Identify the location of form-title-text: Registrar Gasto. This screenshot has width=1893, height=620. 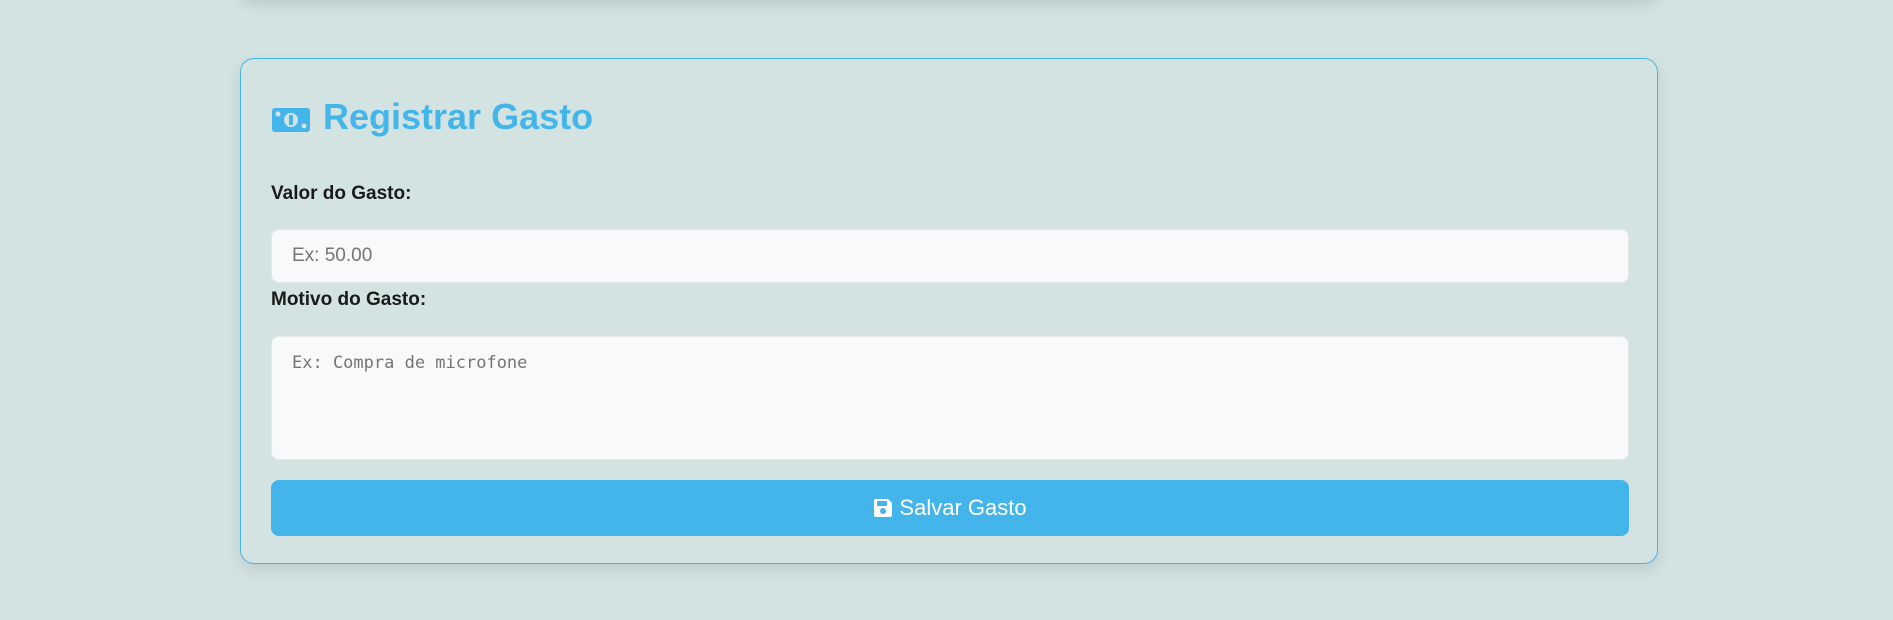
(458, 116).